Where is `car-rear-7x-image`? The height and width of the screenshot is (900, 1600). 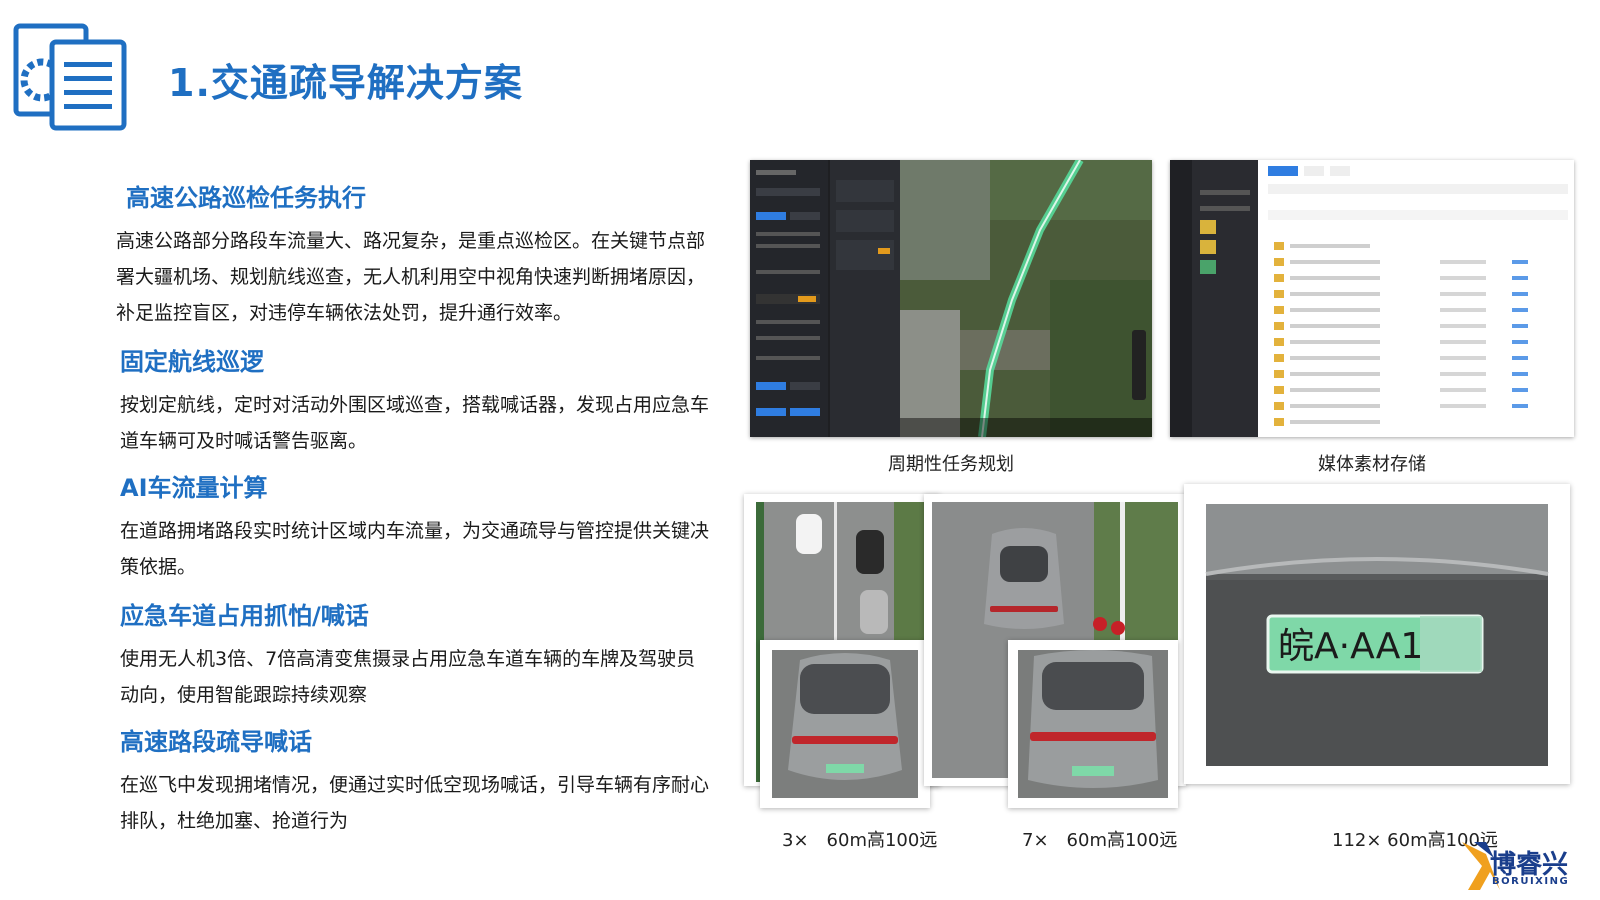
car-rear-7x-image is located at coordinates (1093, 724).